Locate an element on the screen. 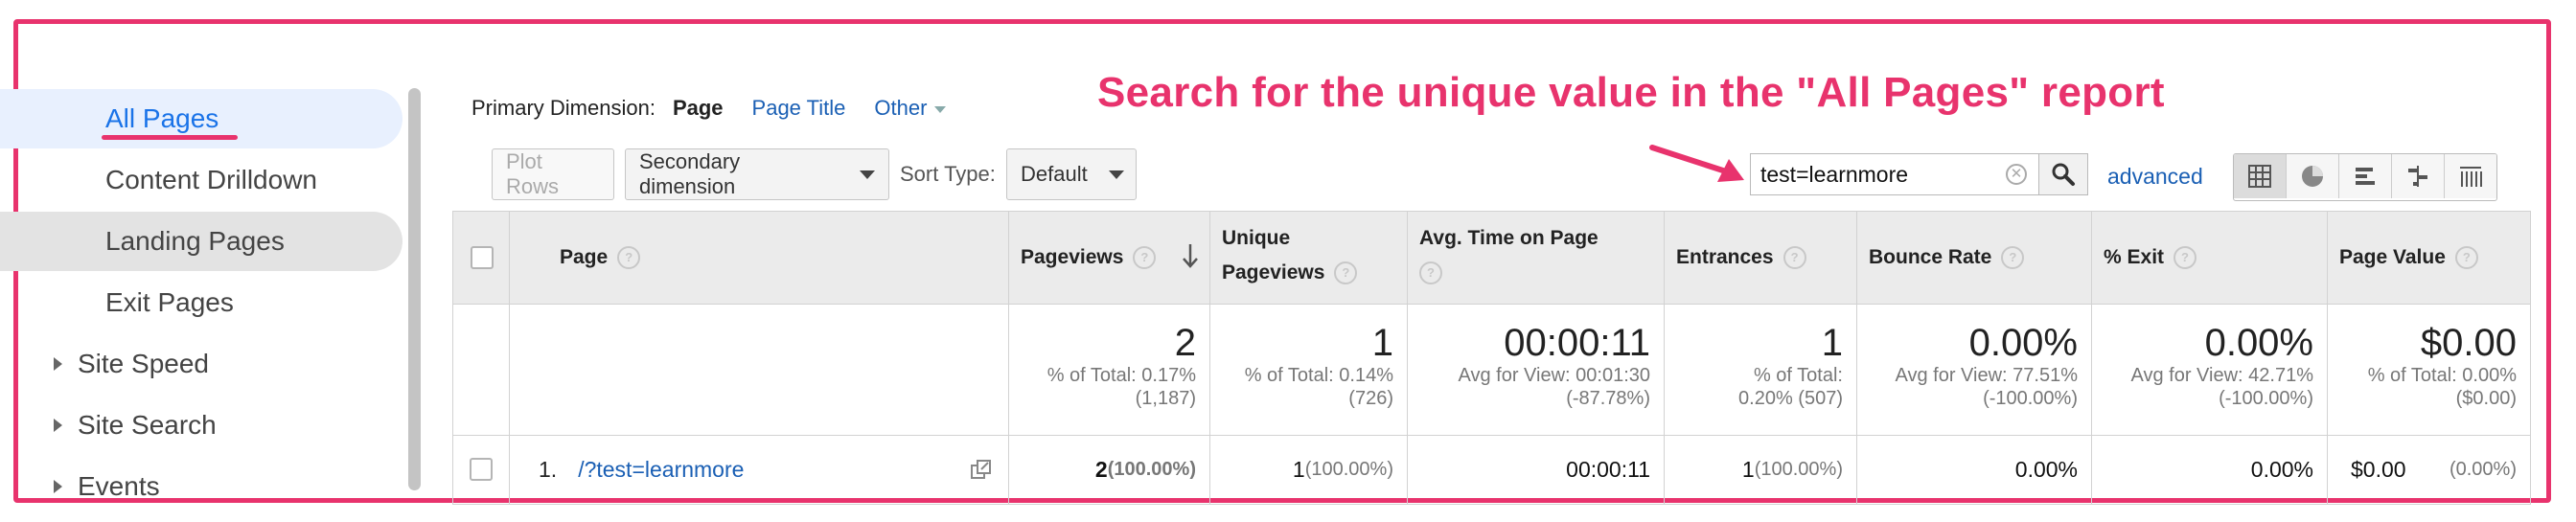  chevron-down-icon is located at coordinates (1116, 174).